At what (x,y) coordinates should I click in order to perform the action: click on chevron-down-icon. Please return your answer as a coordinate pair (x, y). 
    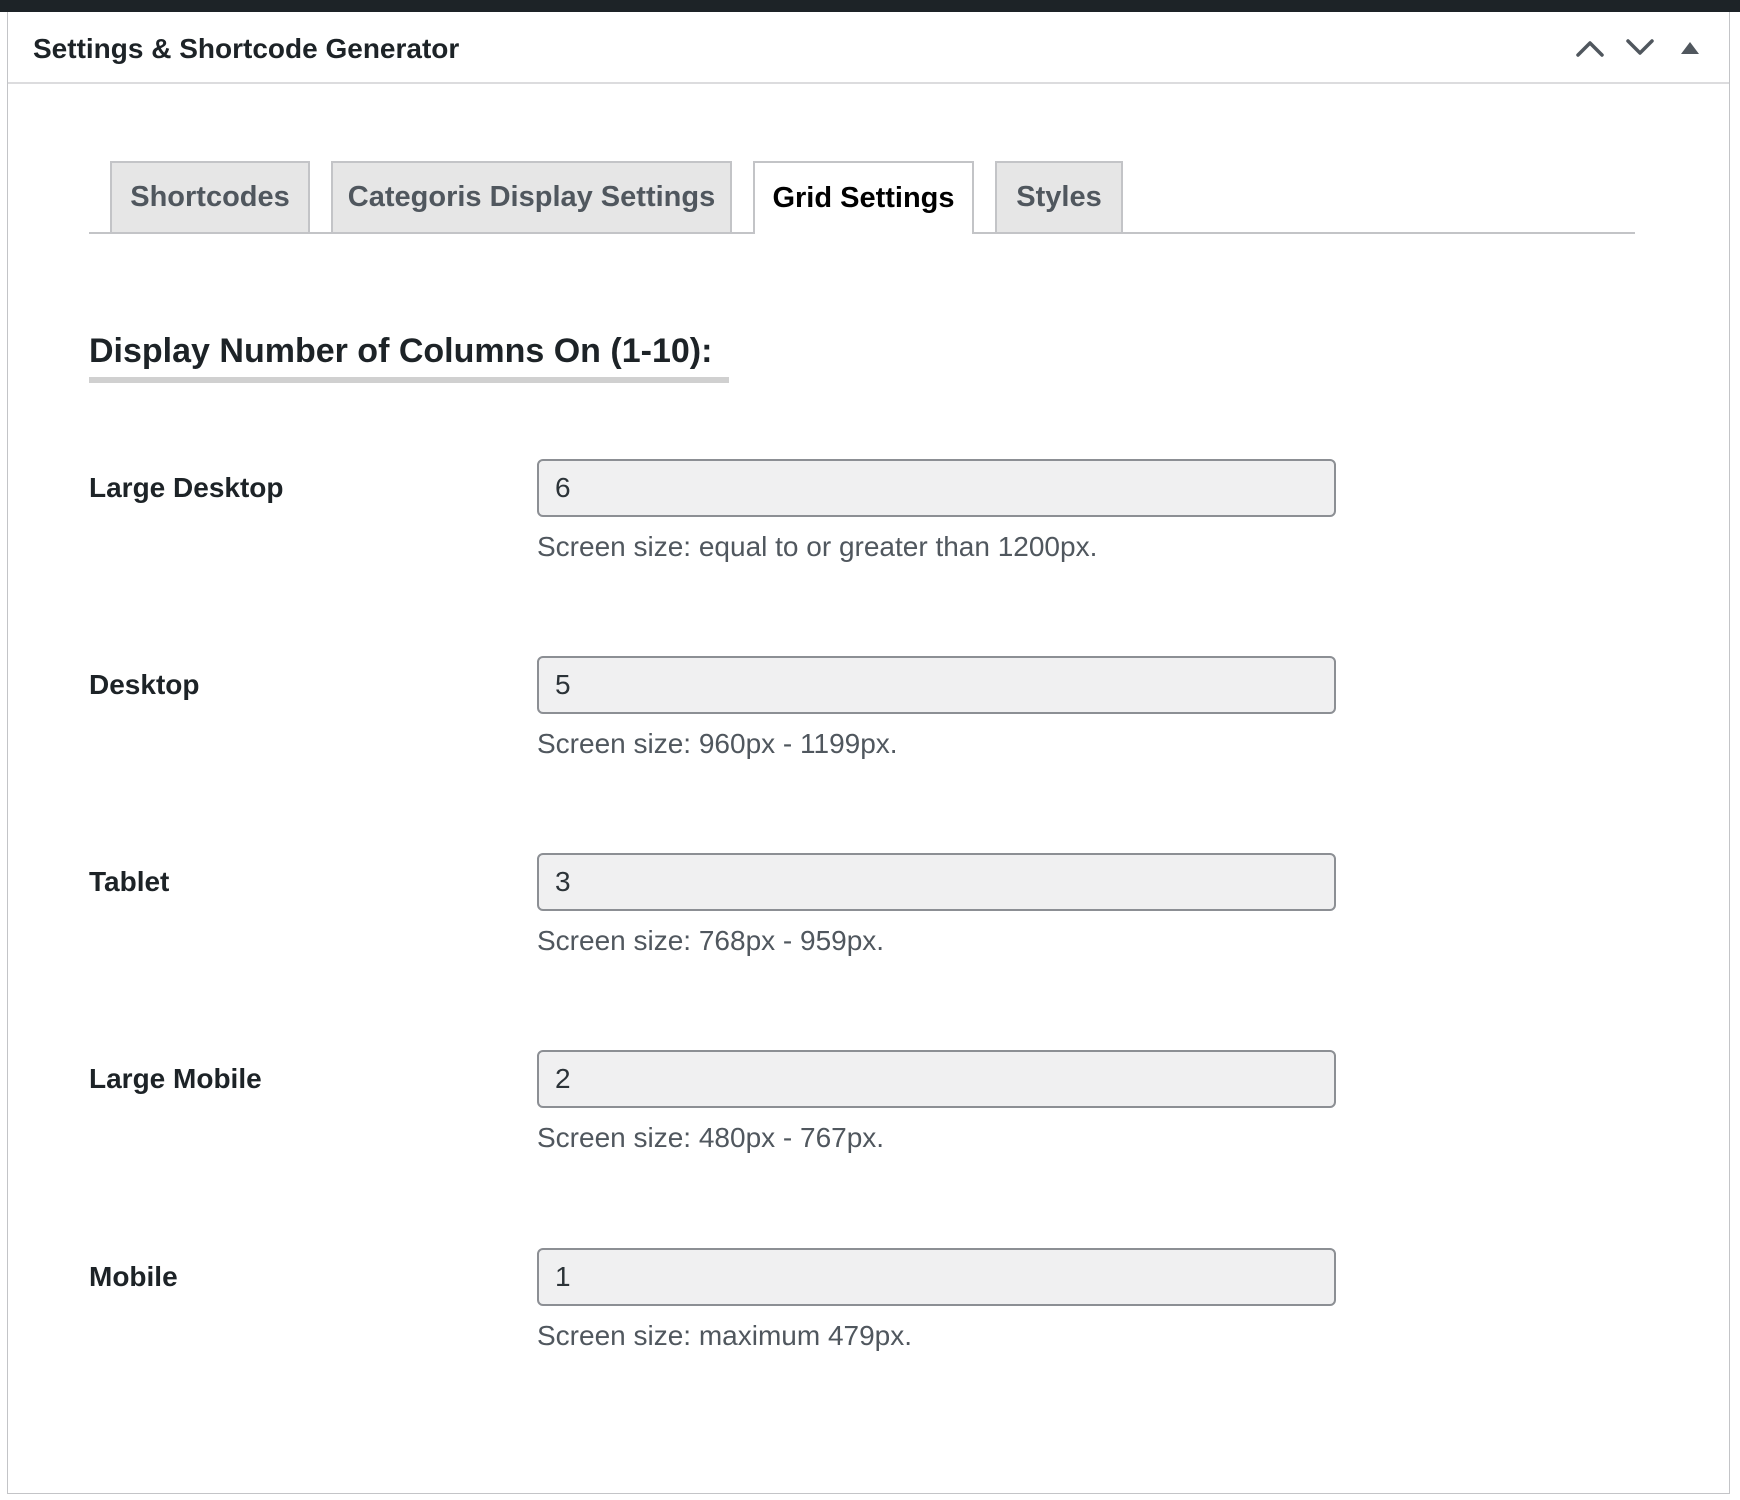
    Looking at the image, I should click on (1640, 48).